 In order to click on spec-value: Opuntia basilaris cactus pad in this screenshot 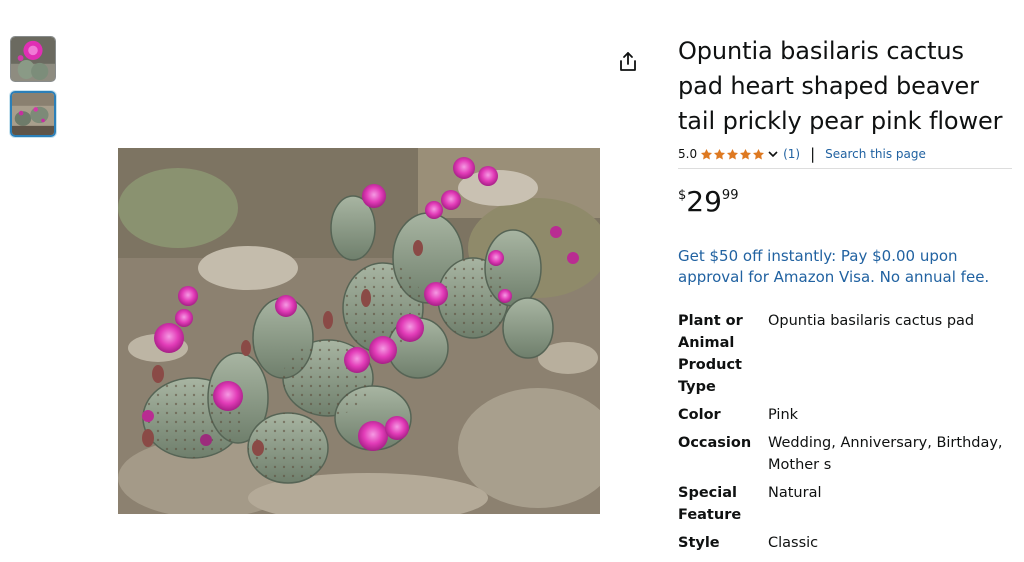, I will do `click(871, 321)`.